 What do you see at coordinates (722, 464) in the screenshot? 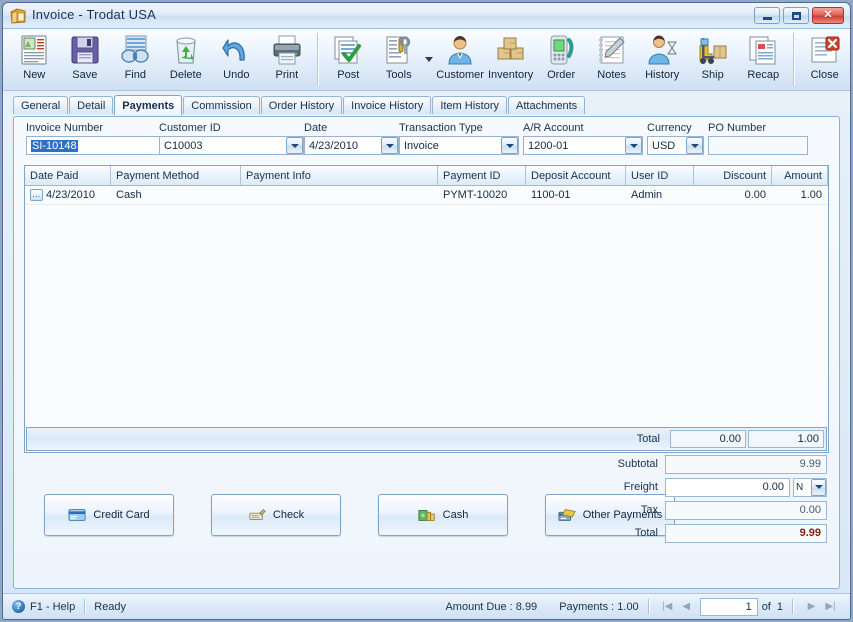
I see `totals-row-subtotal: Subtotal 9.99` at bounding box center [722, 464].